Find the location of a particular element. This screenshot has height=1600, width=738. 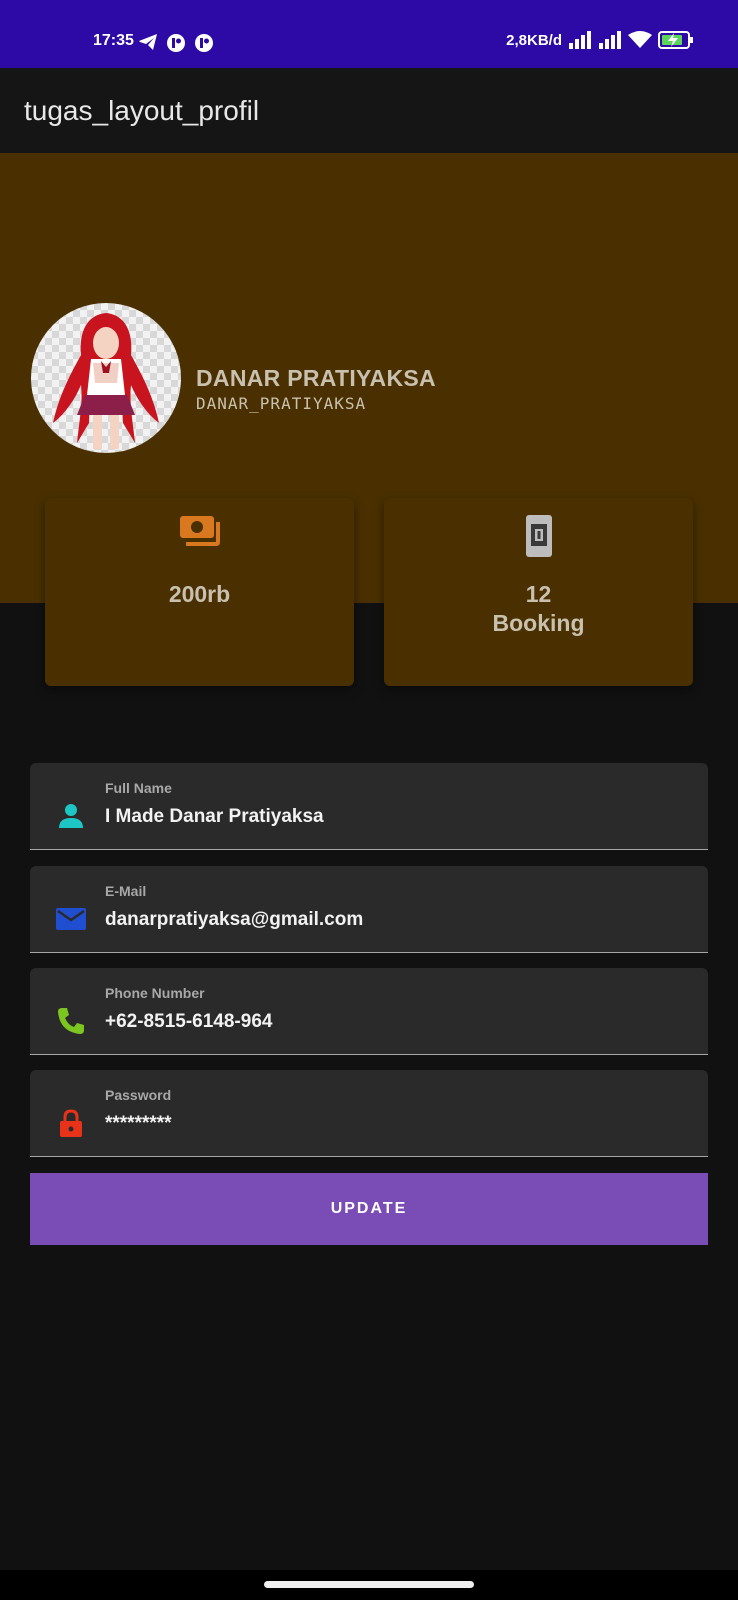

profile-avatar is located at coordinates (106, 378).